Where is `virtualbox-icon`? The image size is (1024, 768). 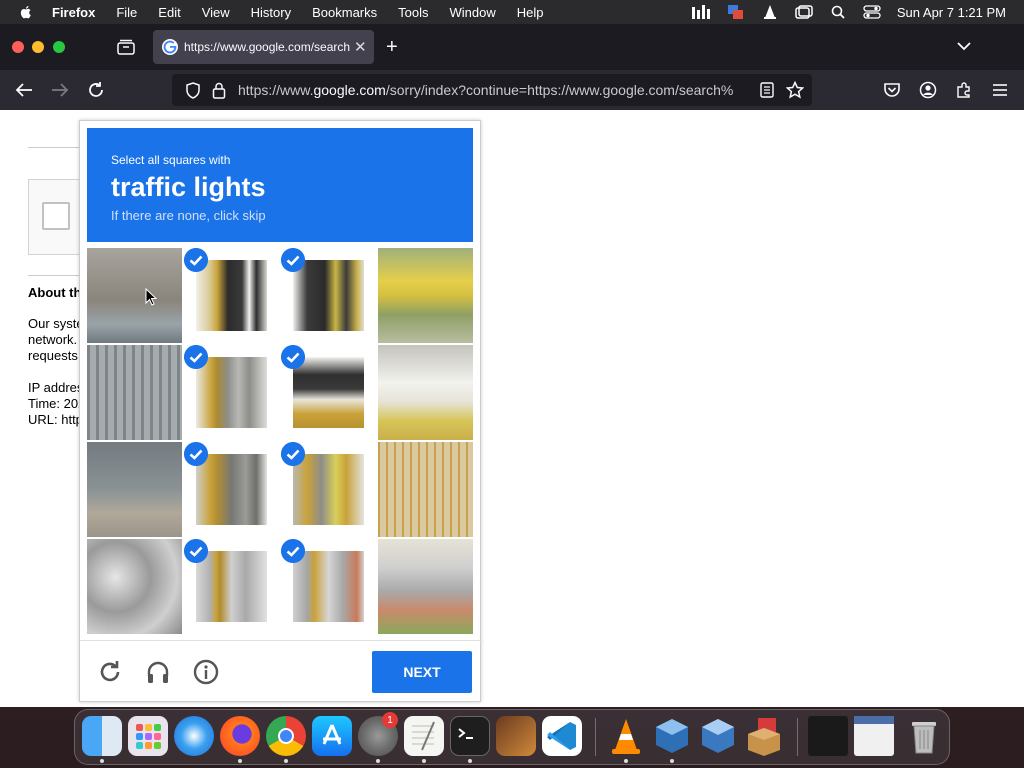 virtualbox-icon is located at coordinates (672, 736).